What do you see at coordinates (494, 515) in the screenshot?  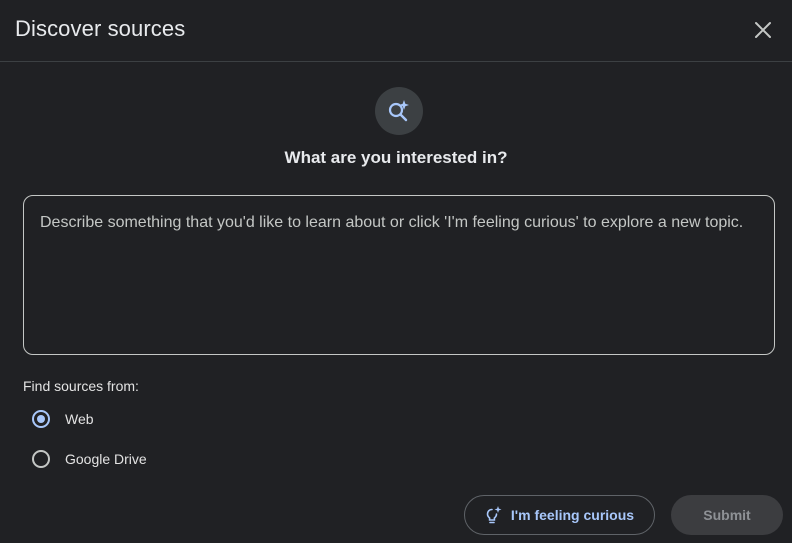 I see `lightbulb-sparkle-icon` at bounding box center [494, 515].